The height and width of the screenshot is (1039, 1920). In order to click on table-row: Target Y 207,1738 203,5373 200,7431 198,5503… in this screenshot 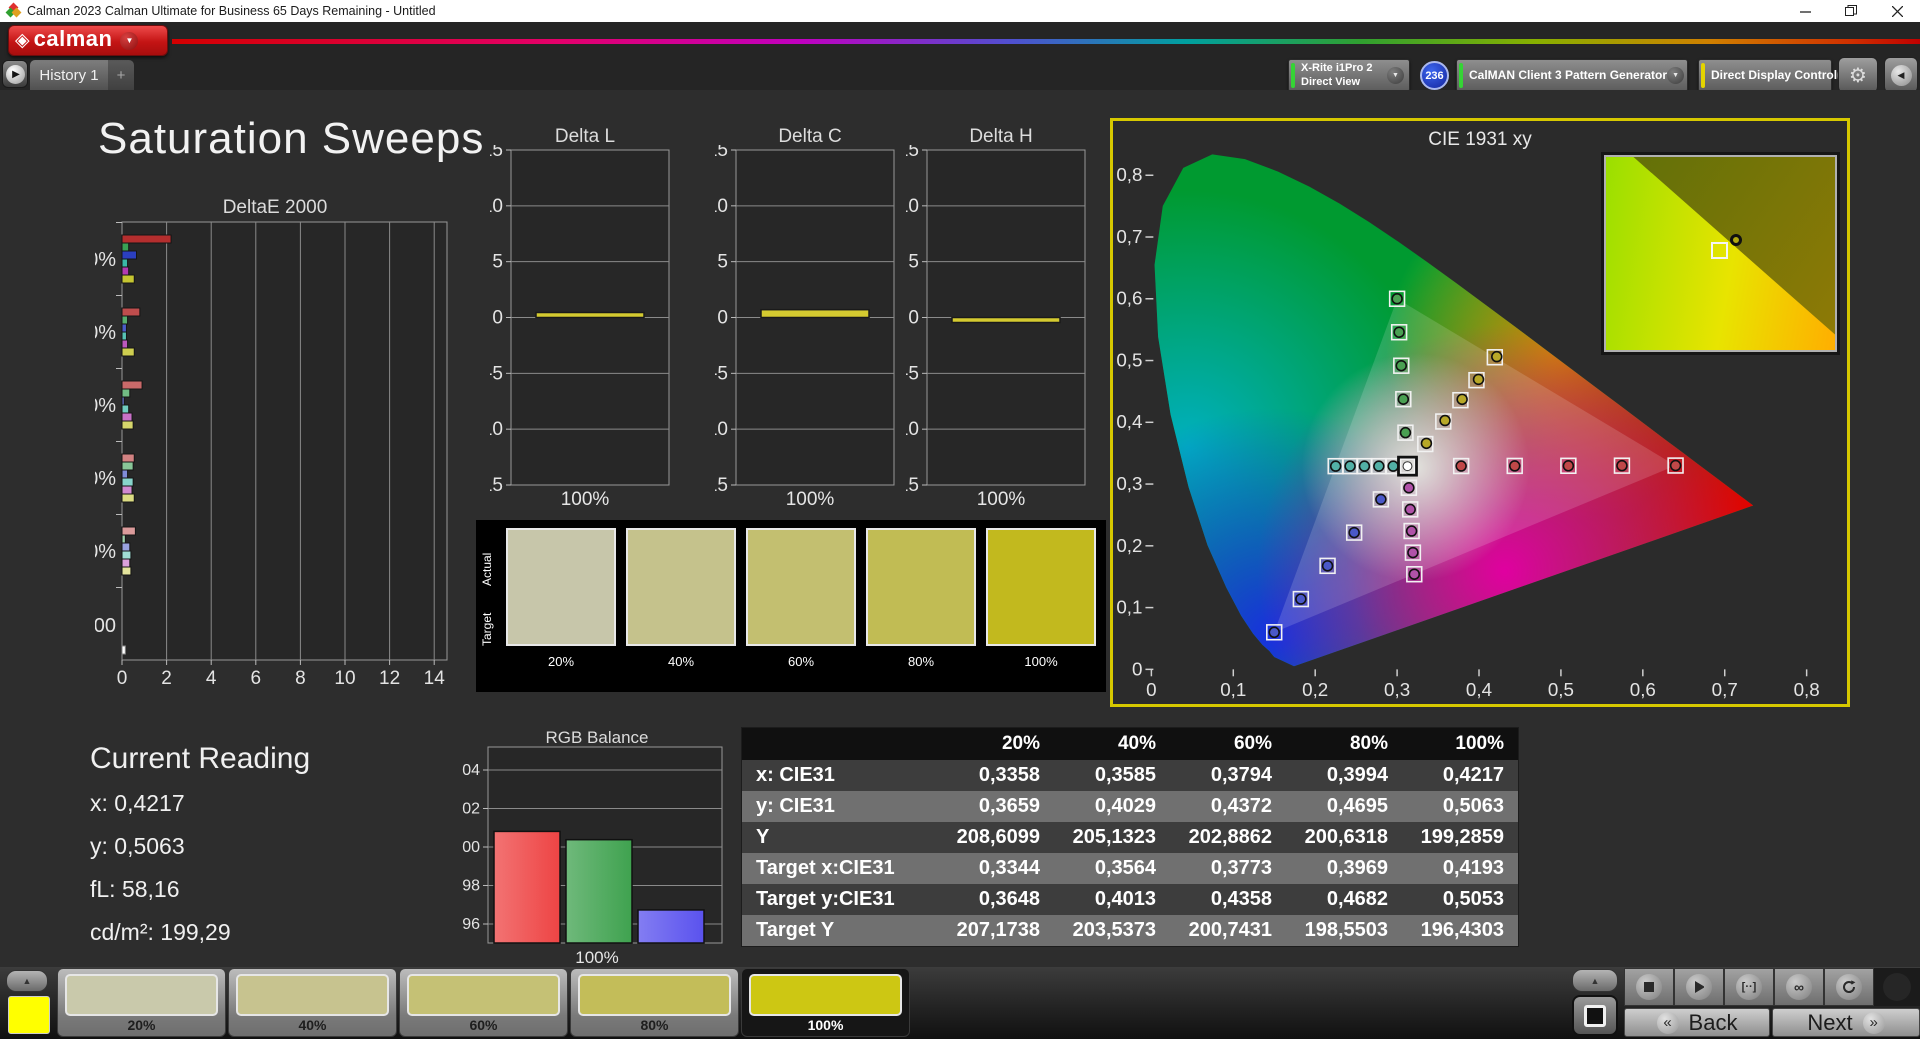, I will do `click(1130, 930)`.